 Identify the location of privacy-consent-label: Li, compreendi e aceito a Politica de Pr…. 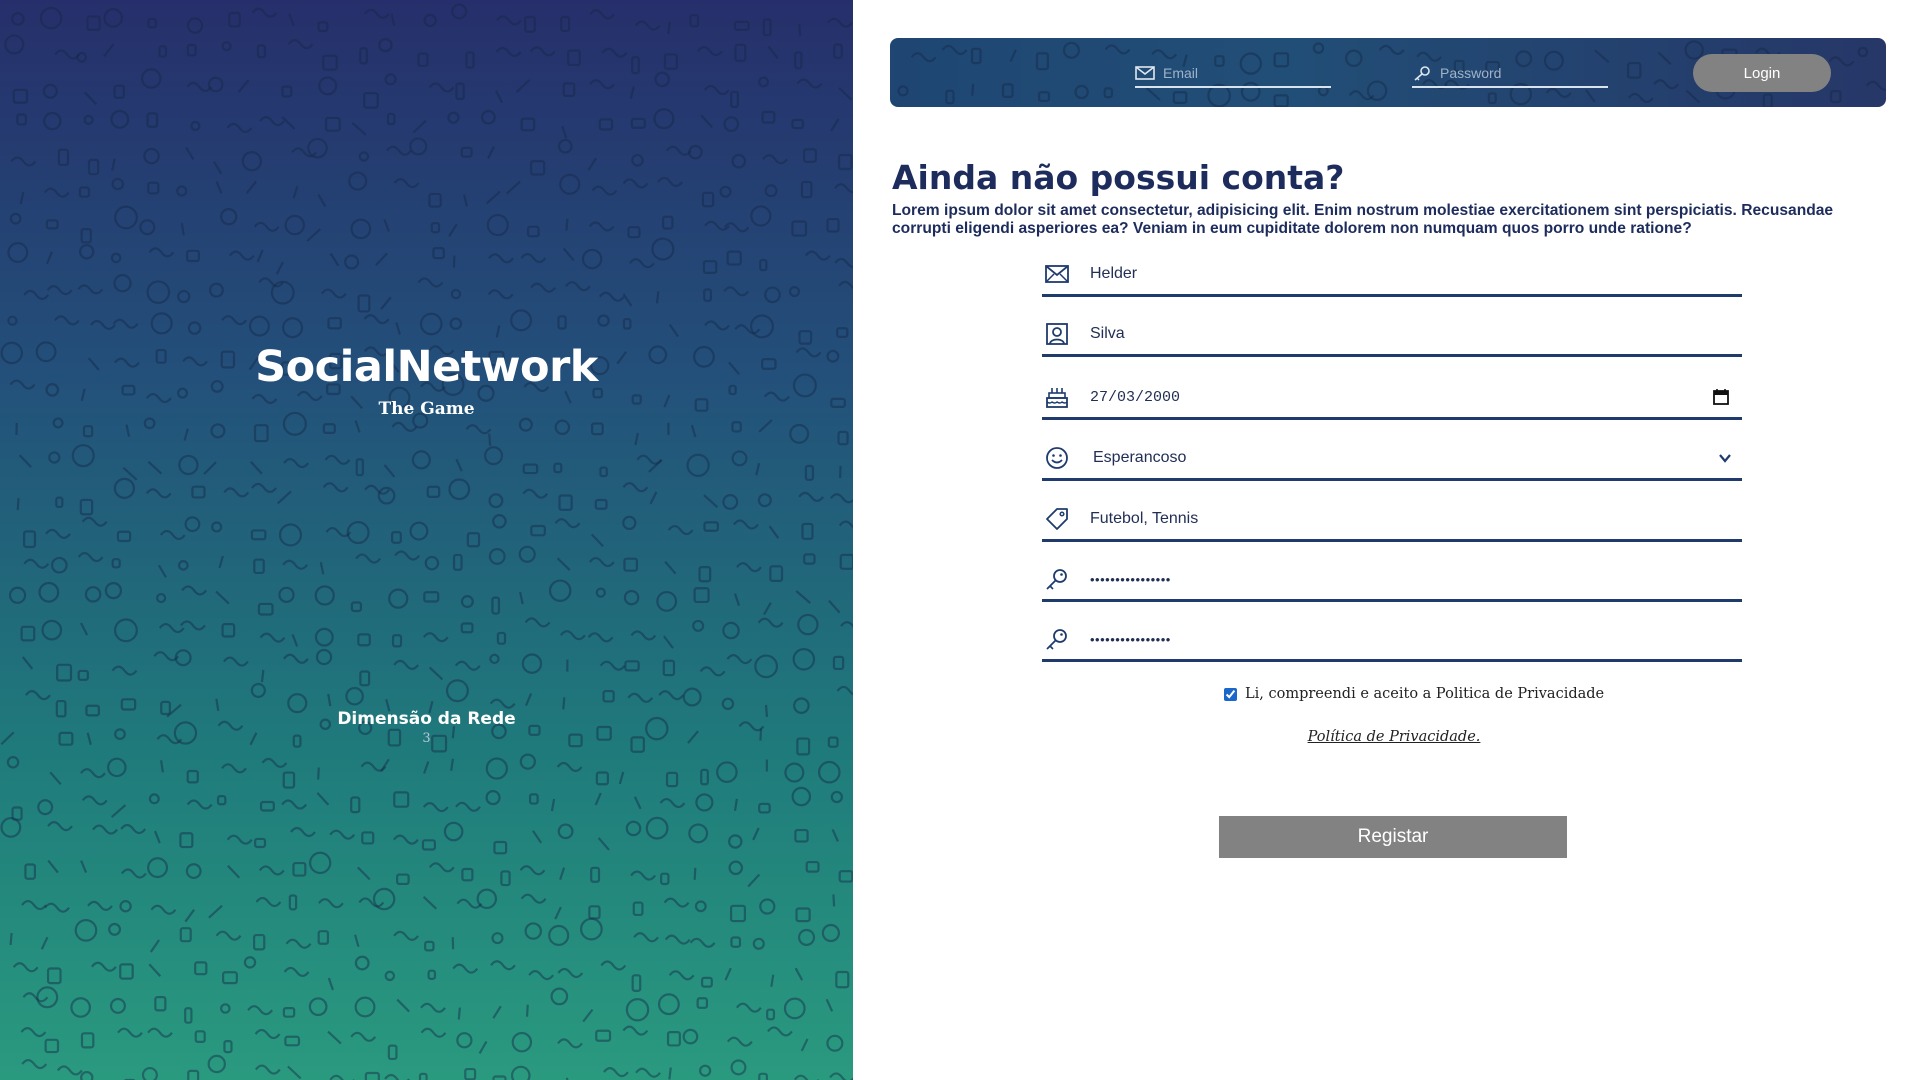
(1425, 694).